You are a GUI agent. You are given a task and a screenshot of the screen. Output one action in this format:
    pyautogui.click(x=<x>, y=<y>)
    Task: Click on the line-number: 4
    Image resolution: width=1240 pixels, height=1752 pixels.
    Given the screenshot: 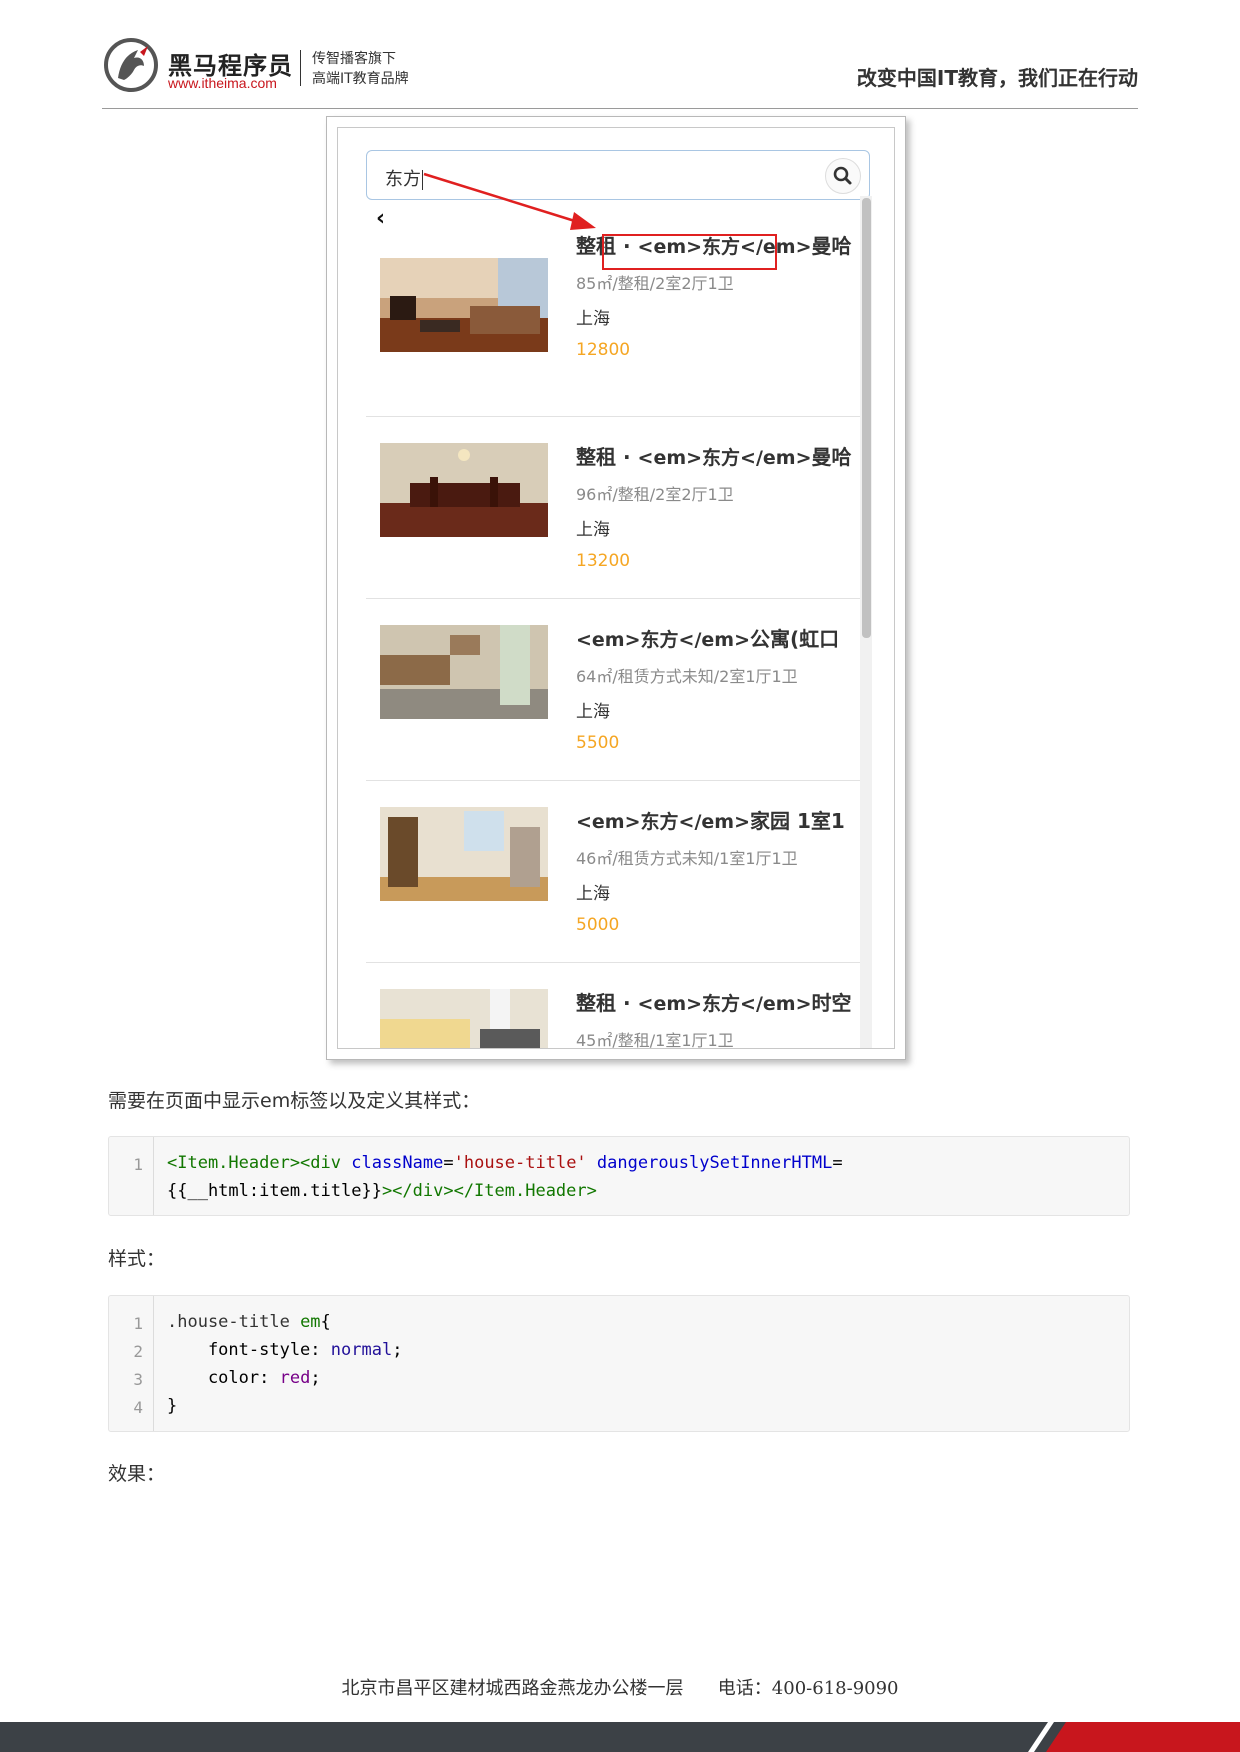 What is the action you would take?
    pyautogui.click(x=138, y=1407)
    